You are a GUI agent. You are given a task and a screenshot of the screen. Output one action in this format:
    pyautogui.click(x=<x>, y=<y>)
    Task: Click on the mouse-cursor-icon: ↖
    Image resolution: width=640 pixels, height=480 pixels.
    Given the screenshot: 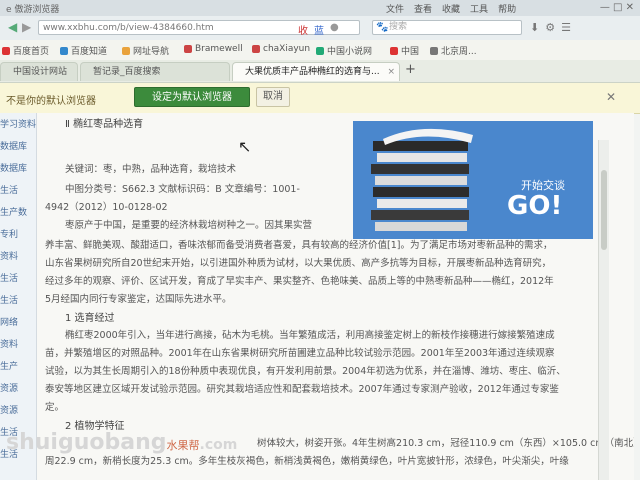 What is the action you would take?
    pyautogui.click(x=245, y=146)
    